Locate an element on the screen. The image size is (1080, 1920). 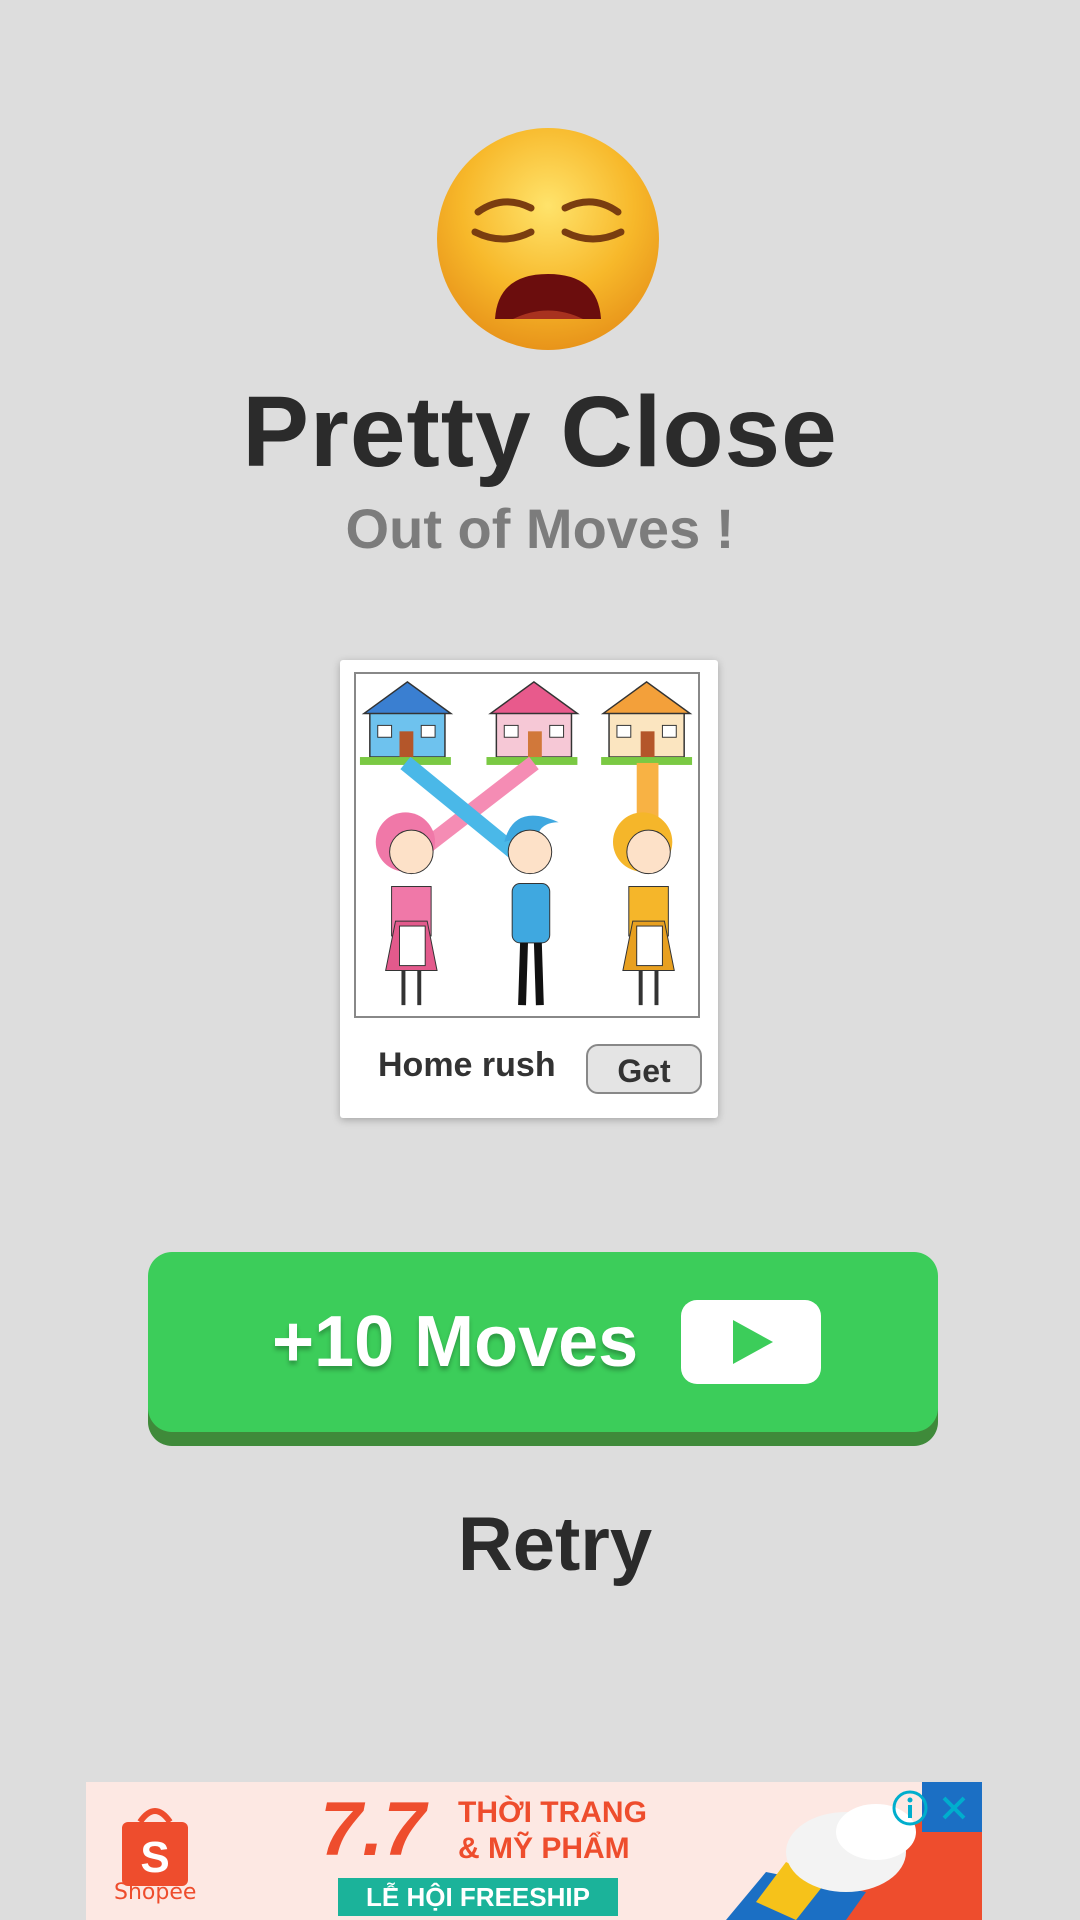
result-title: Pretty Close is located at coordinates (540, 432).